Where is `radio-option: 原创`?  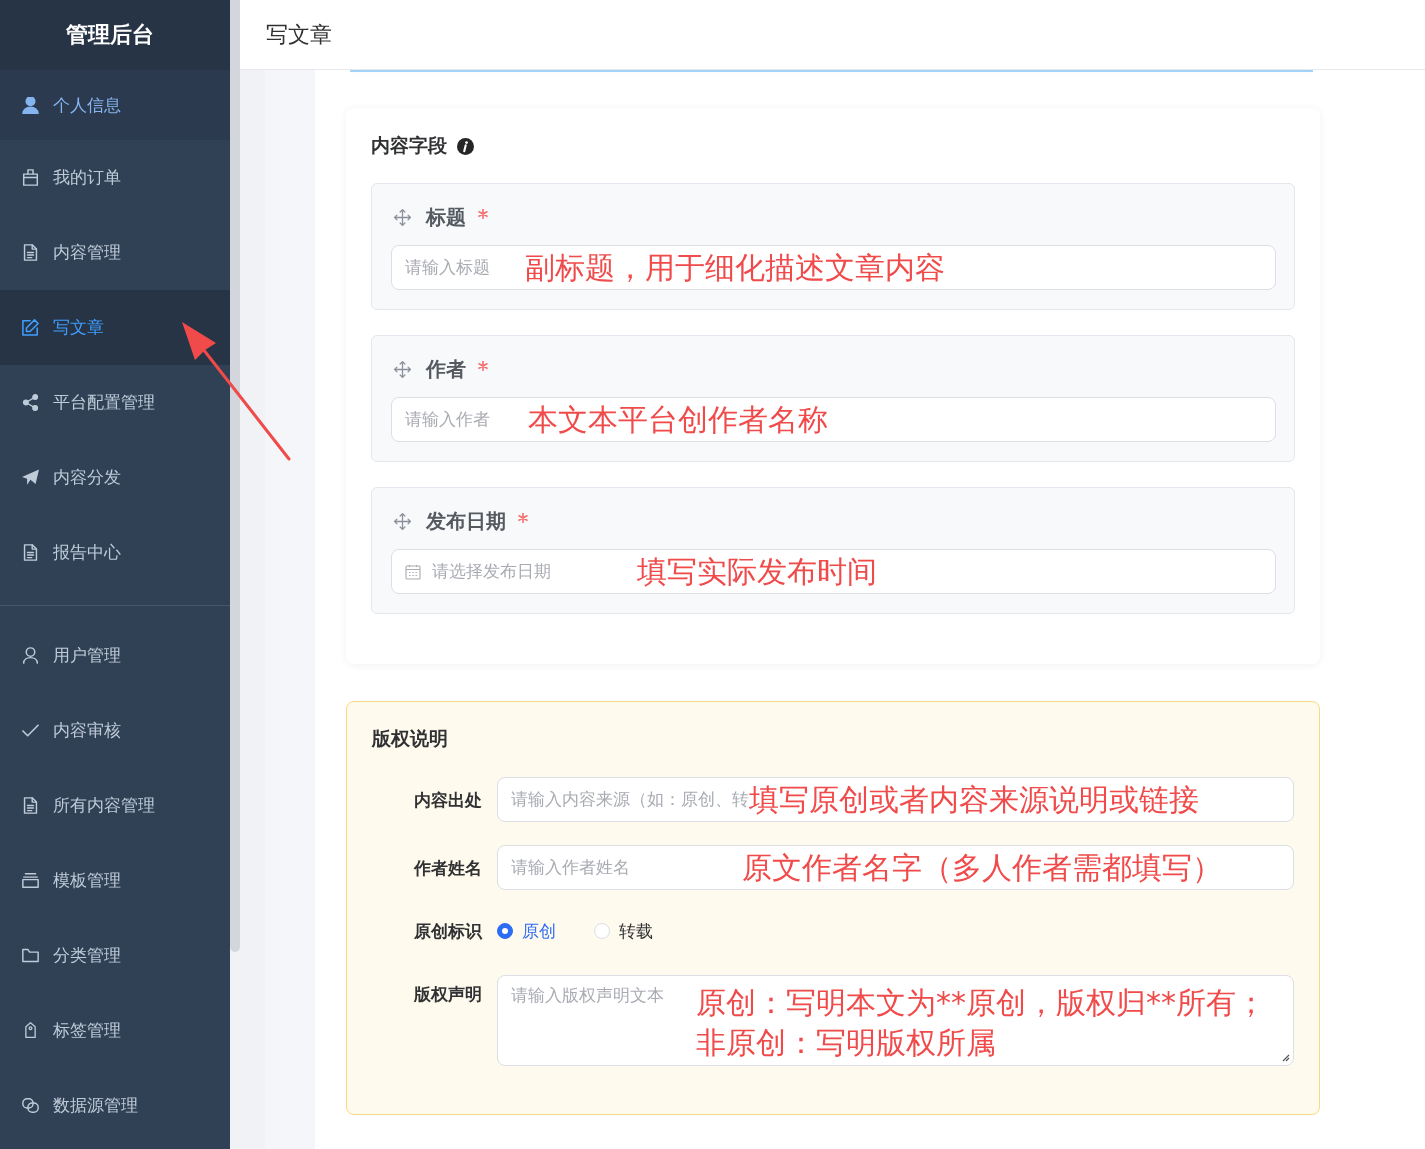
radio-option: 原创 is located at coordinates (526, 931).